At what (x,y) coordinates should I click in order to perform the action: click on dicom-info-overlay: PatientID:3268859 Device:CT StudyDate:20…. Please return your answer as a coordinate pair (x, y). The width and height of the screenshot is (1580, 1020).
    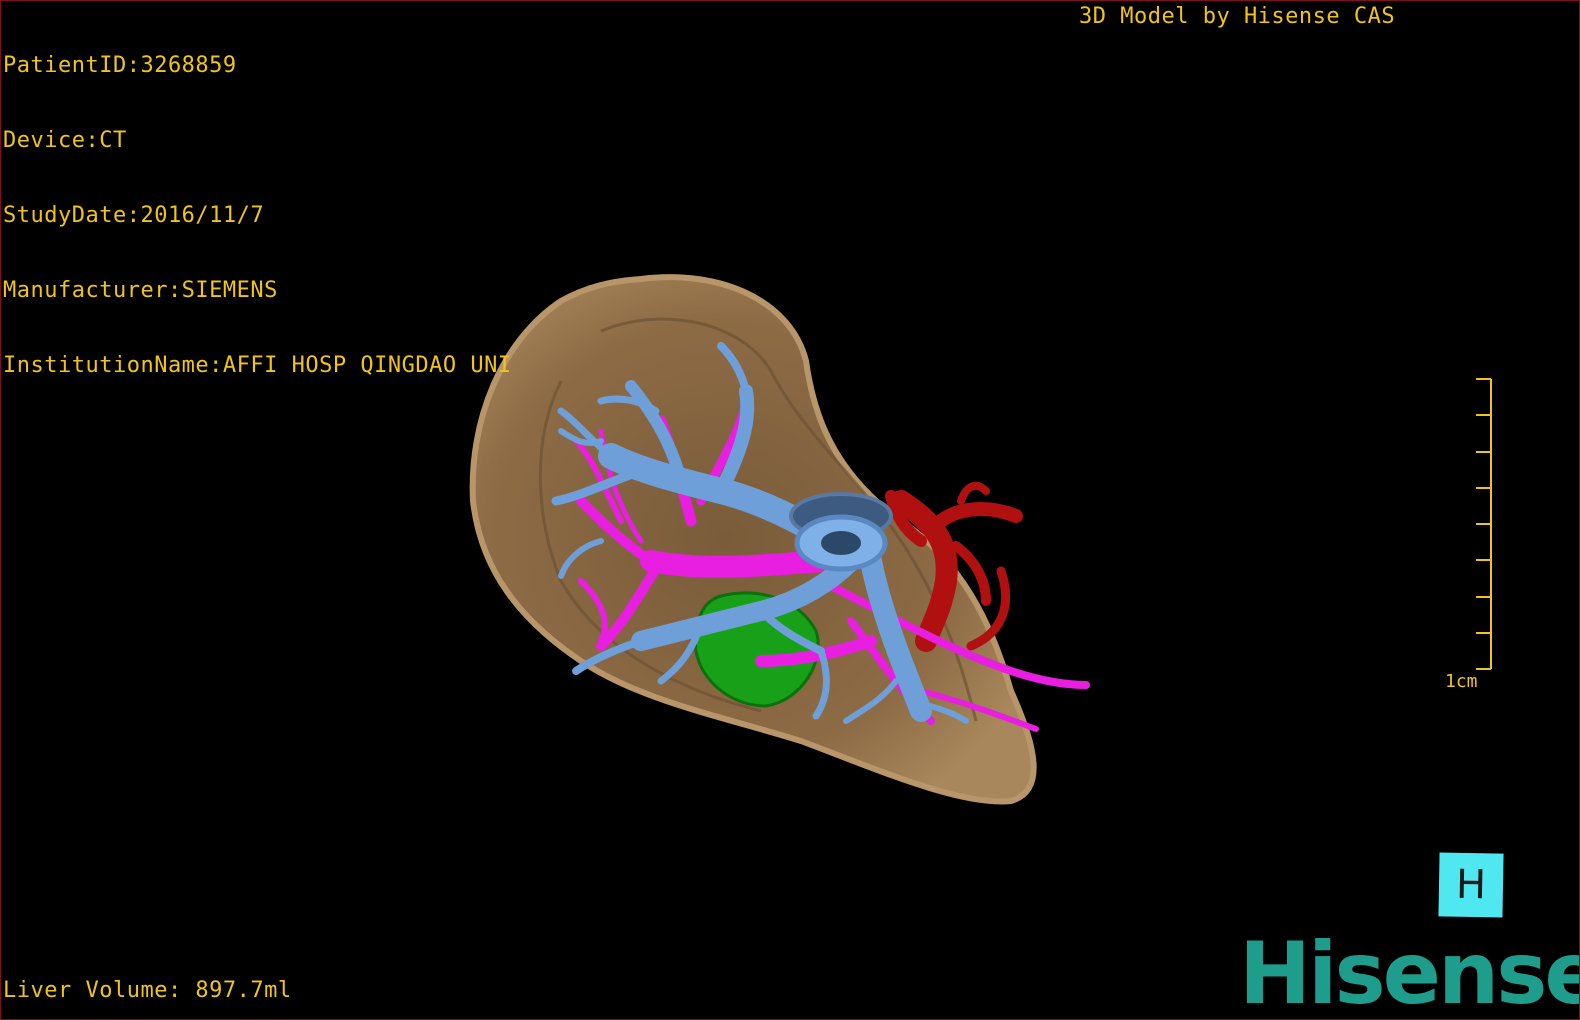
    Looking at the image, I should click on (257, 215).